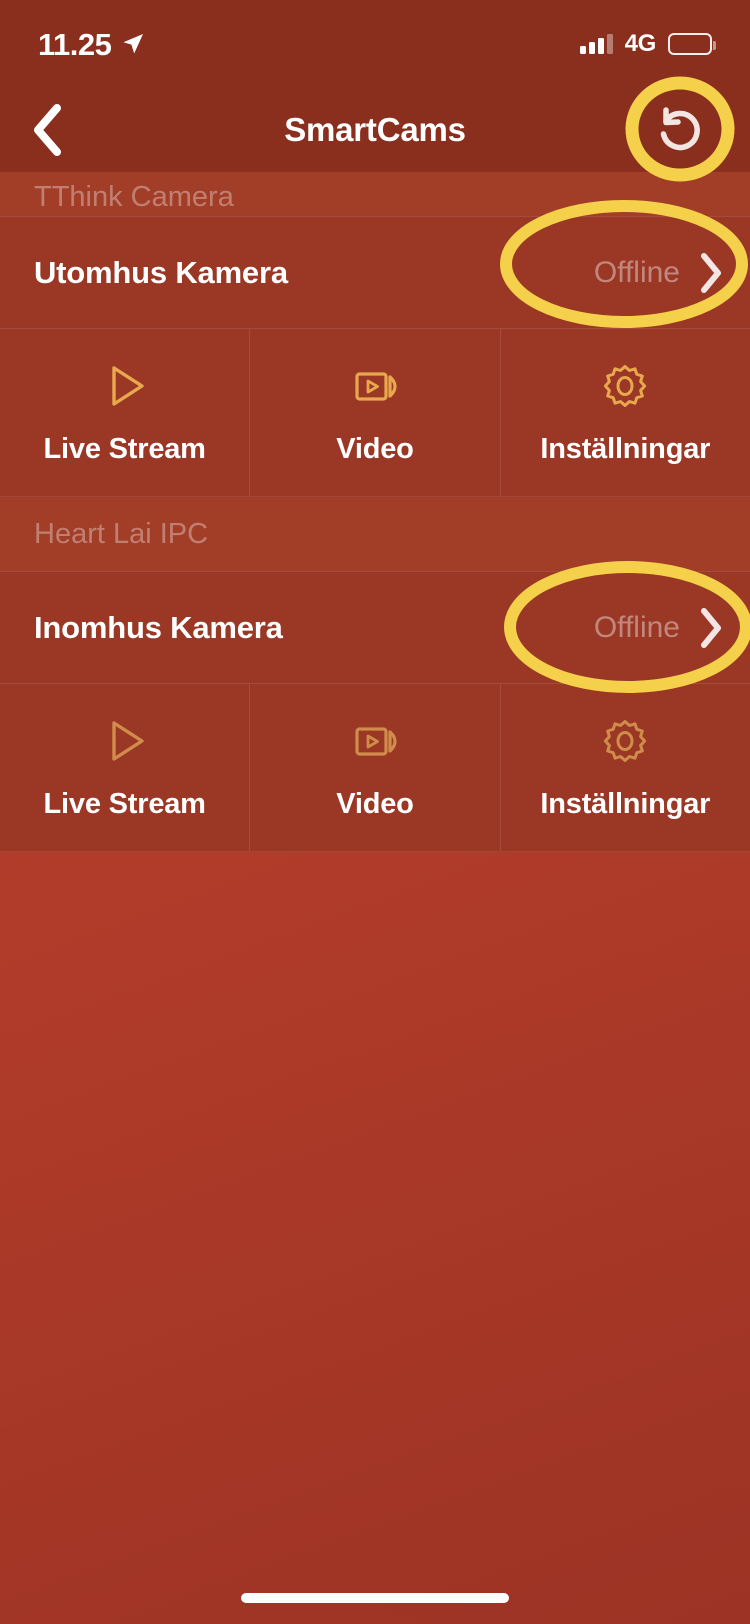 The height and width of the screenshot is (1624, 750). Describe the element at coordinates (375, 130) in the screenshot. I see `navigation-bar: SmartCams` at that location.